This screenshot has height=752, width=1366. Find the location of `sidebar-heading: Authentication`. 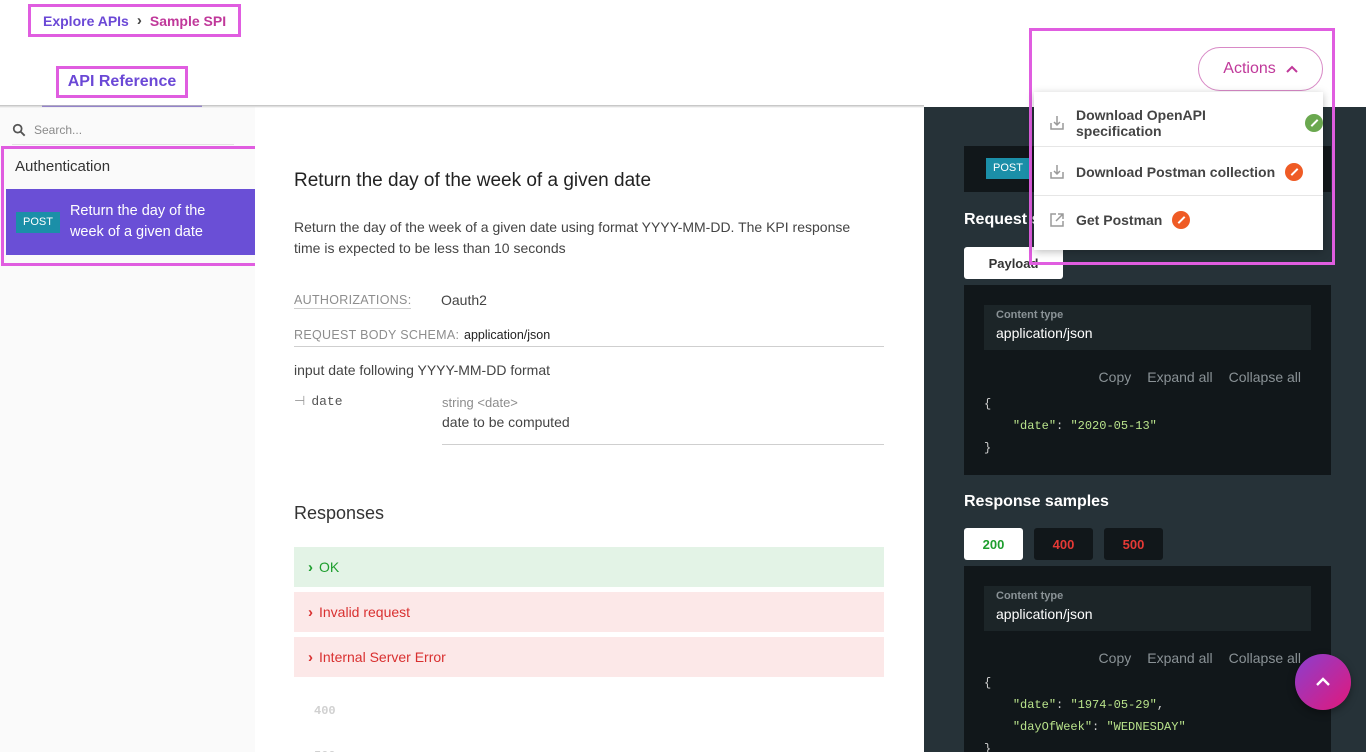

sidebar-heading: Authentication is located at coordinates (62, 166).